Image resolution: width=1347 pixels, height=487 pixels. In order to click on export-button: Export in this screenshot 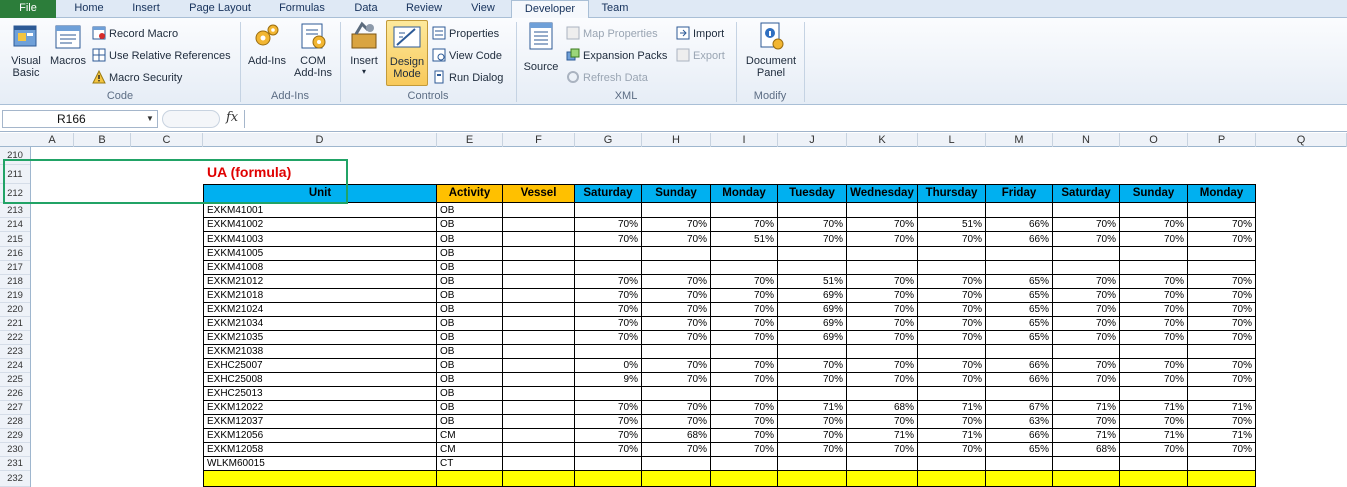, I will do `click(700, 56)`.